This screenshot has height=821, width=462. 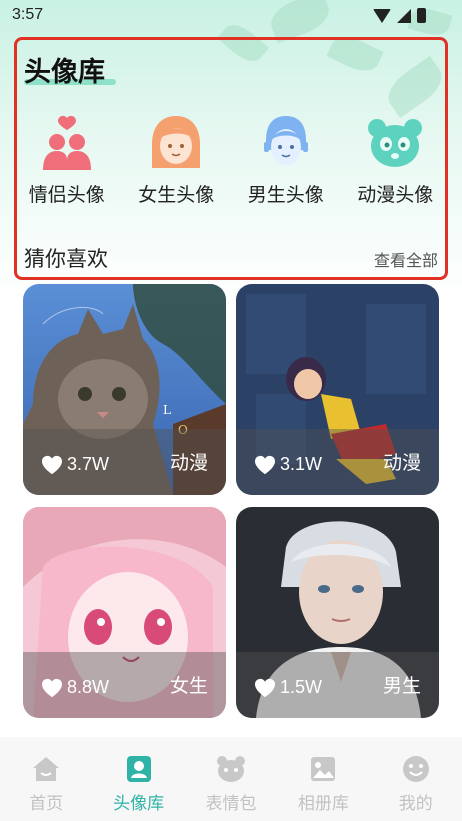 I want to click on like-count: 3.7W, so click(x=88, y=464).